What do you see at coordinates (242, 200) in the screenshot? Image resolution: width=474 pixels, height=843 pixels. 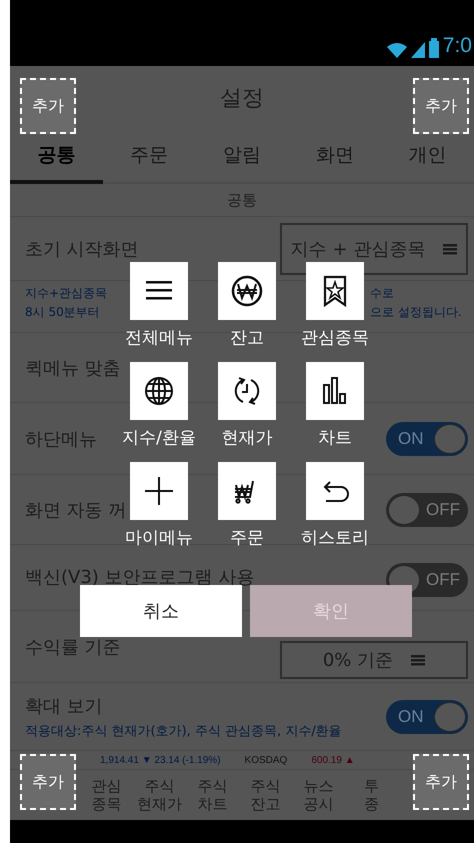 I see `section-header: 공통` at bounding box center [242, 200].